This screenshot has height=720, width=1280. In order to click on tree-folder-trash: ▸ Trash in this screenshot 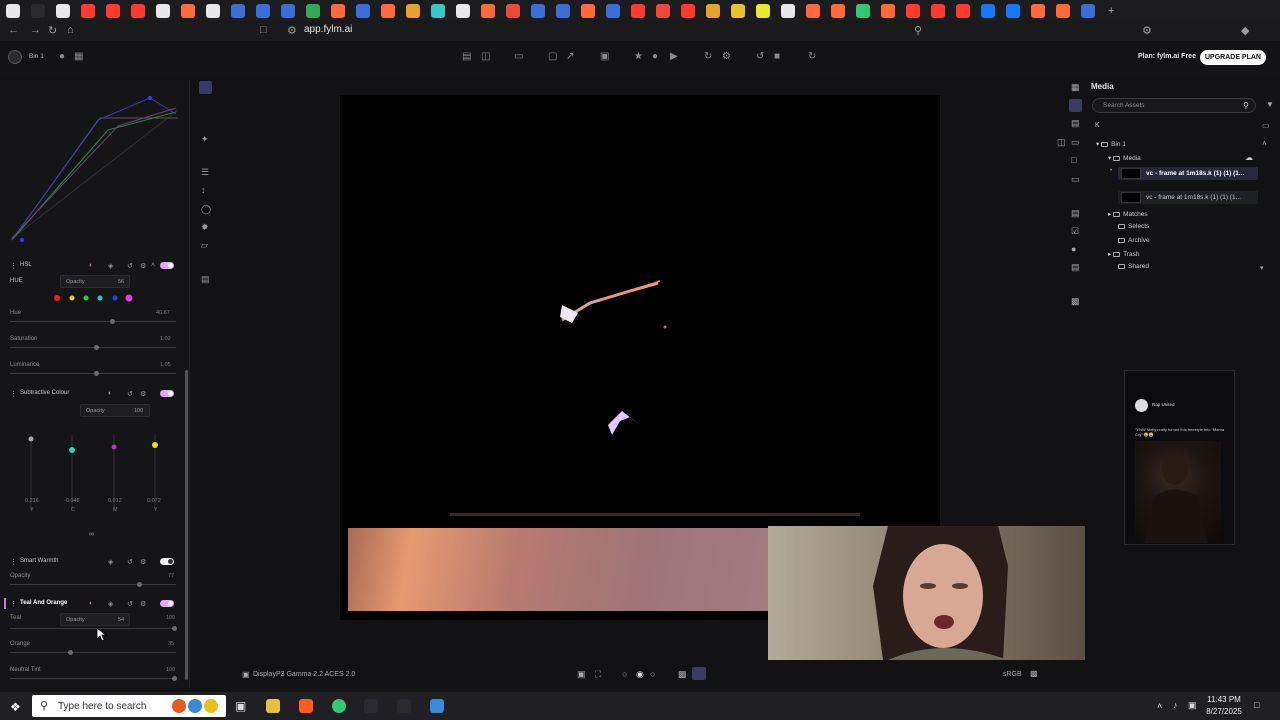, I will do `click(1123, 254)`.